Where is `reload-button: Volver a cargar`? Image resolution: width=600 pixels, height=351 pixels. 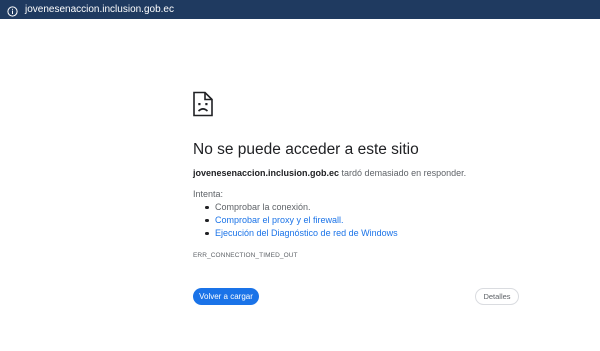
reload-button: Volver a cargar is located at coordinates (226, 296).